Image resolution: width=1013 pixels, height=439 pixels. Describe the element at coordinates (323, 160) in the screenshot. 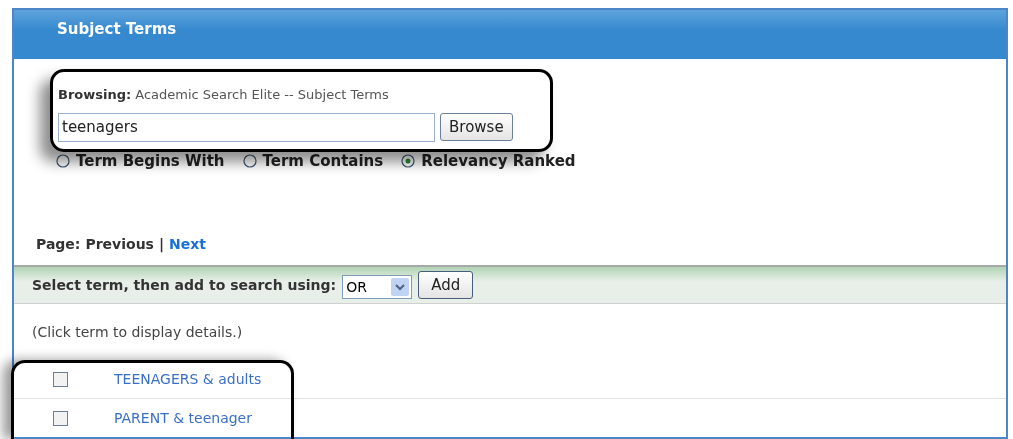

I see `radio-label: Term Contains` at that location.